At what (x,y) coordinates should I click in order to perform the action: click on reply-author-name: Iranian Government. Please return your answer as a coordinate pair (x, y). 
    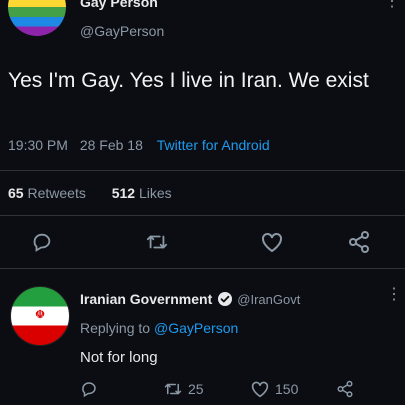
    Looking at the image, I should click on (146, 299).